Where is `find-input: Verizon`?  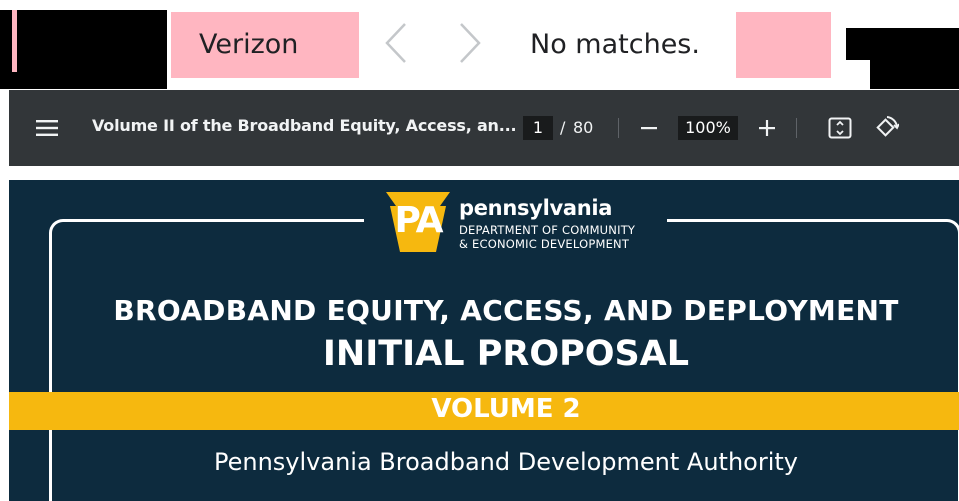
find-input: Verizon is located at coordinates (265, 45).